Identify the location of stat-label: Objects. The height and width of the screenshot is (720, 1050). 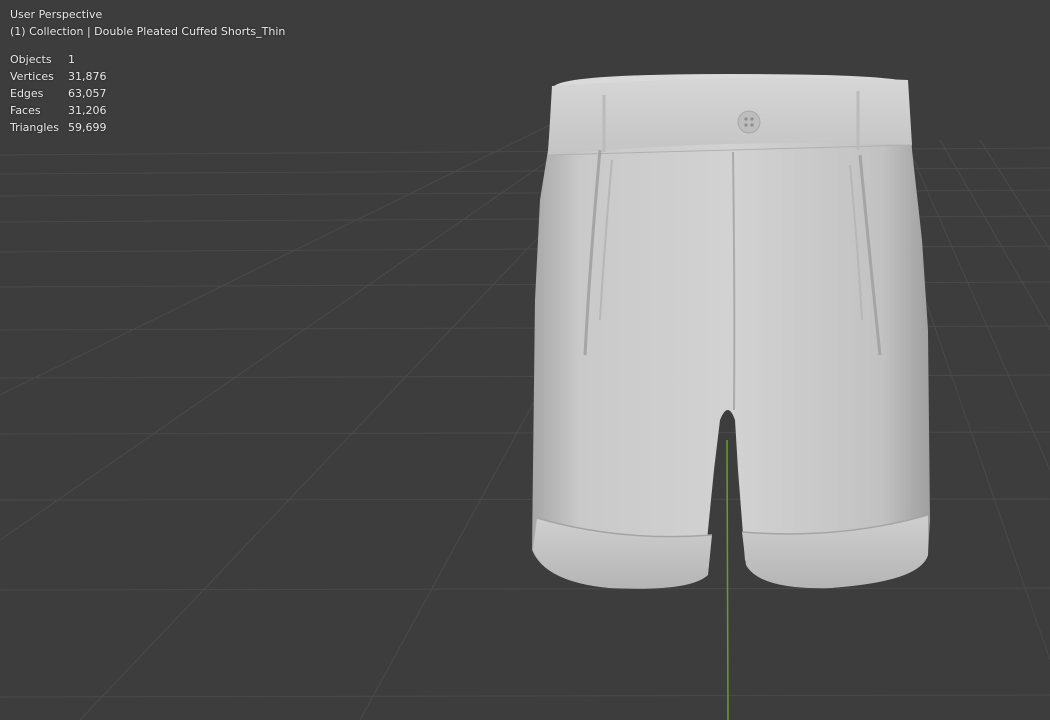
(31, 59).